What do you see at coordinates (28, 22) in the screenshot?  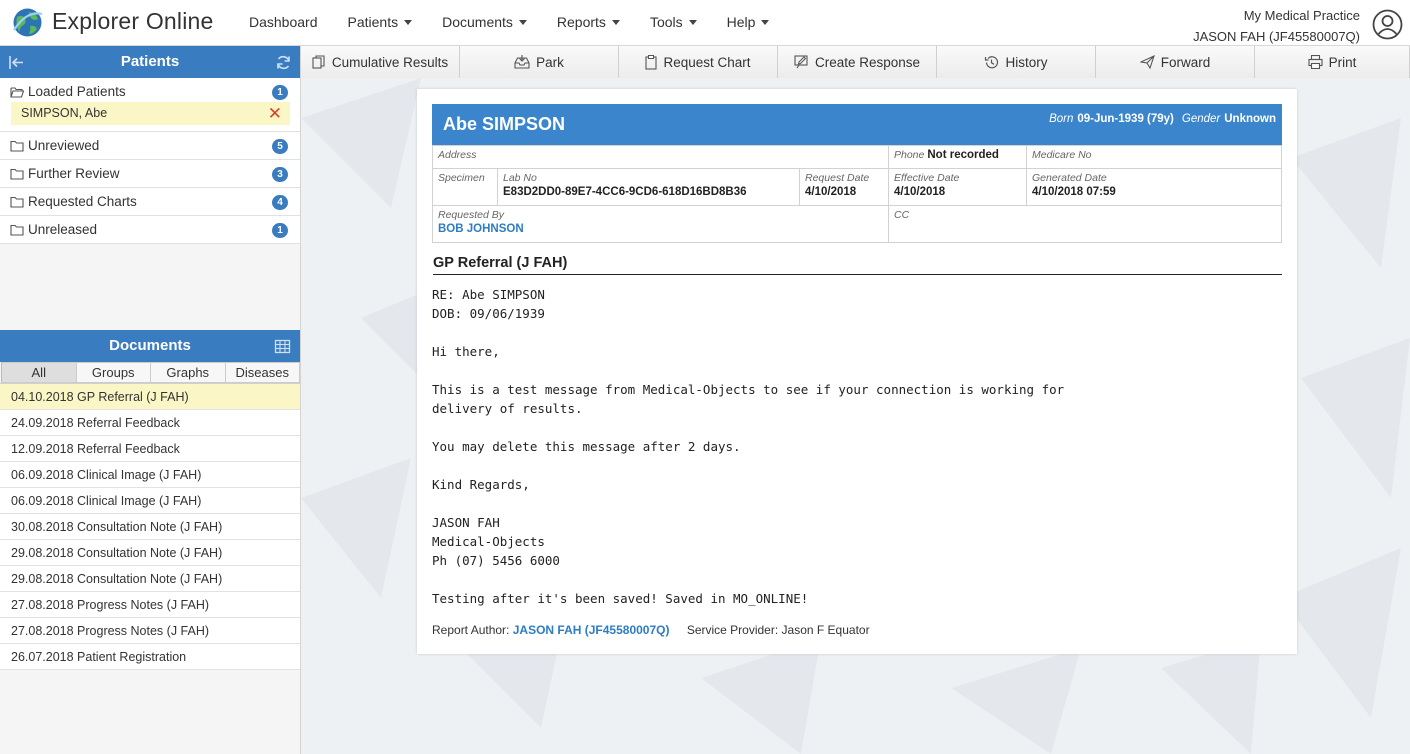 I see `globe-logo-icon` at bounding box center [28, 22].